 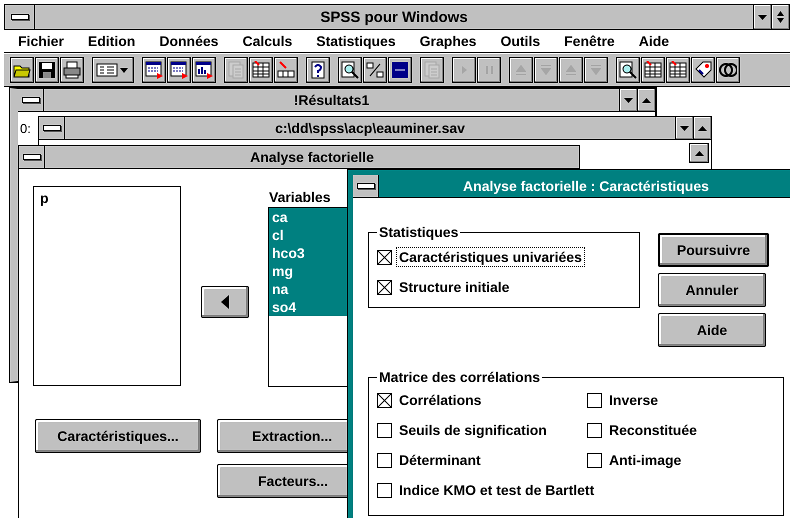 I want to click on checkbox-label: Anti-image, so click(x=645, y=460).